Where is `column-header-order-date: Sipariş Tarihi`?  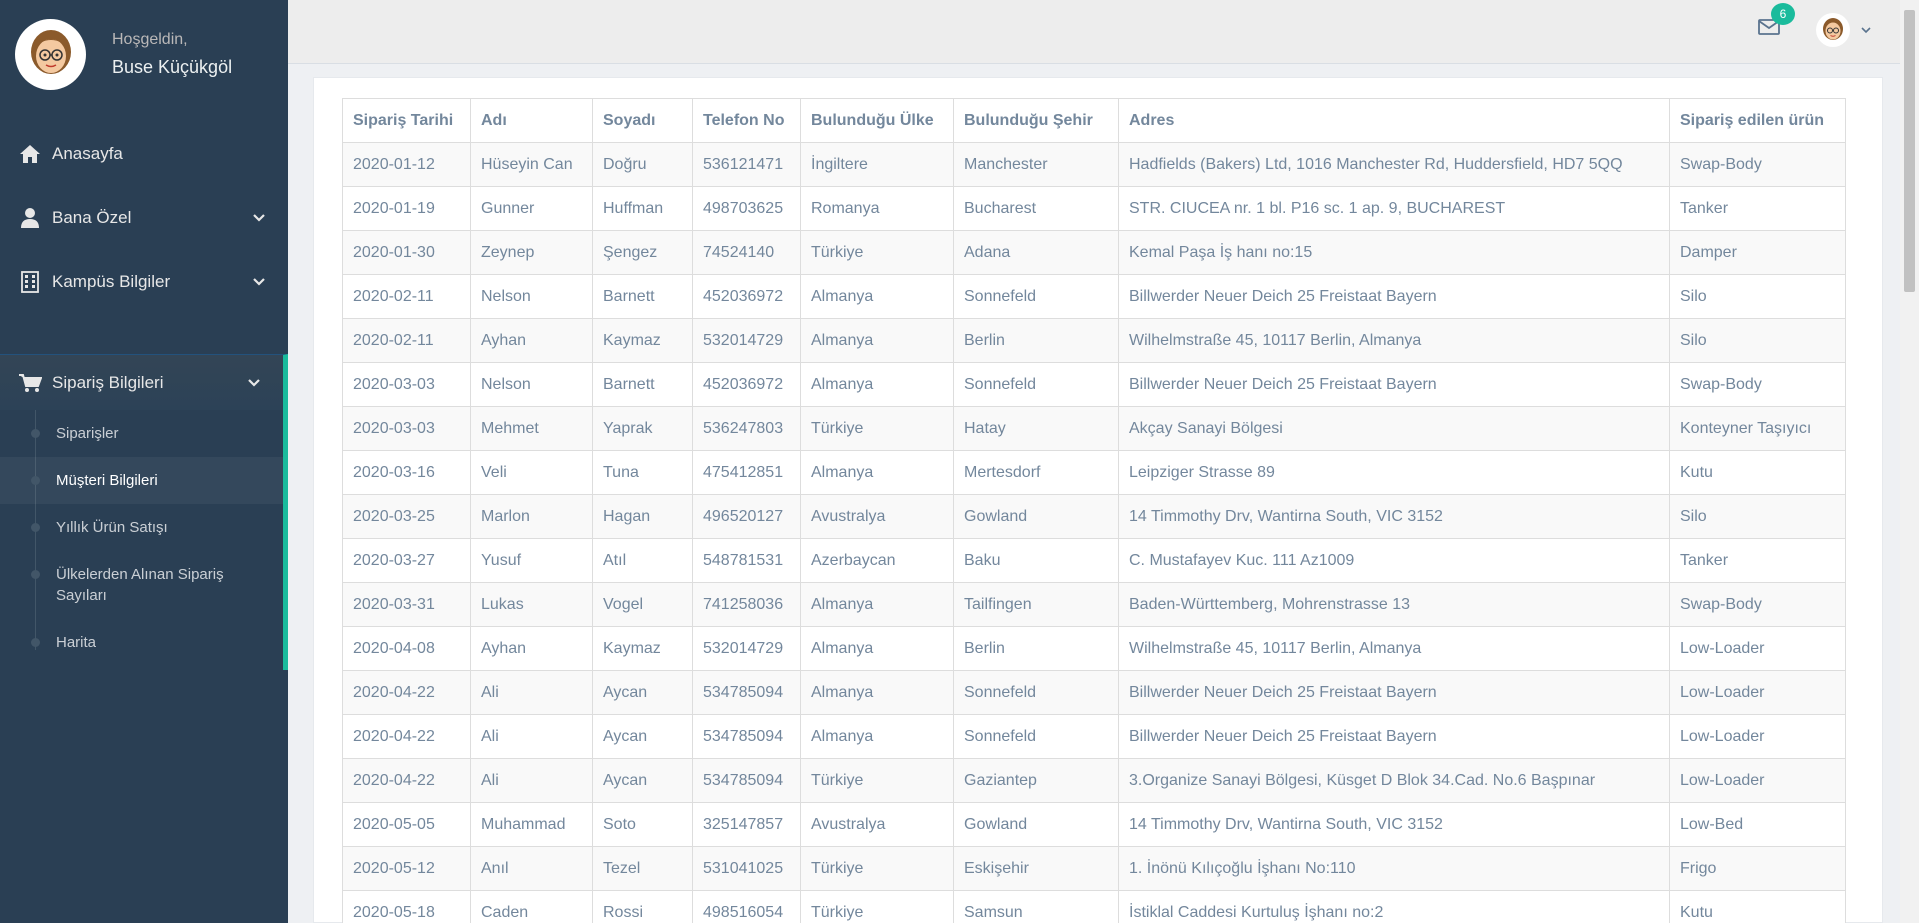 column-header-order-date: Sipariş Tarihi is located at coordinates (406, 120).